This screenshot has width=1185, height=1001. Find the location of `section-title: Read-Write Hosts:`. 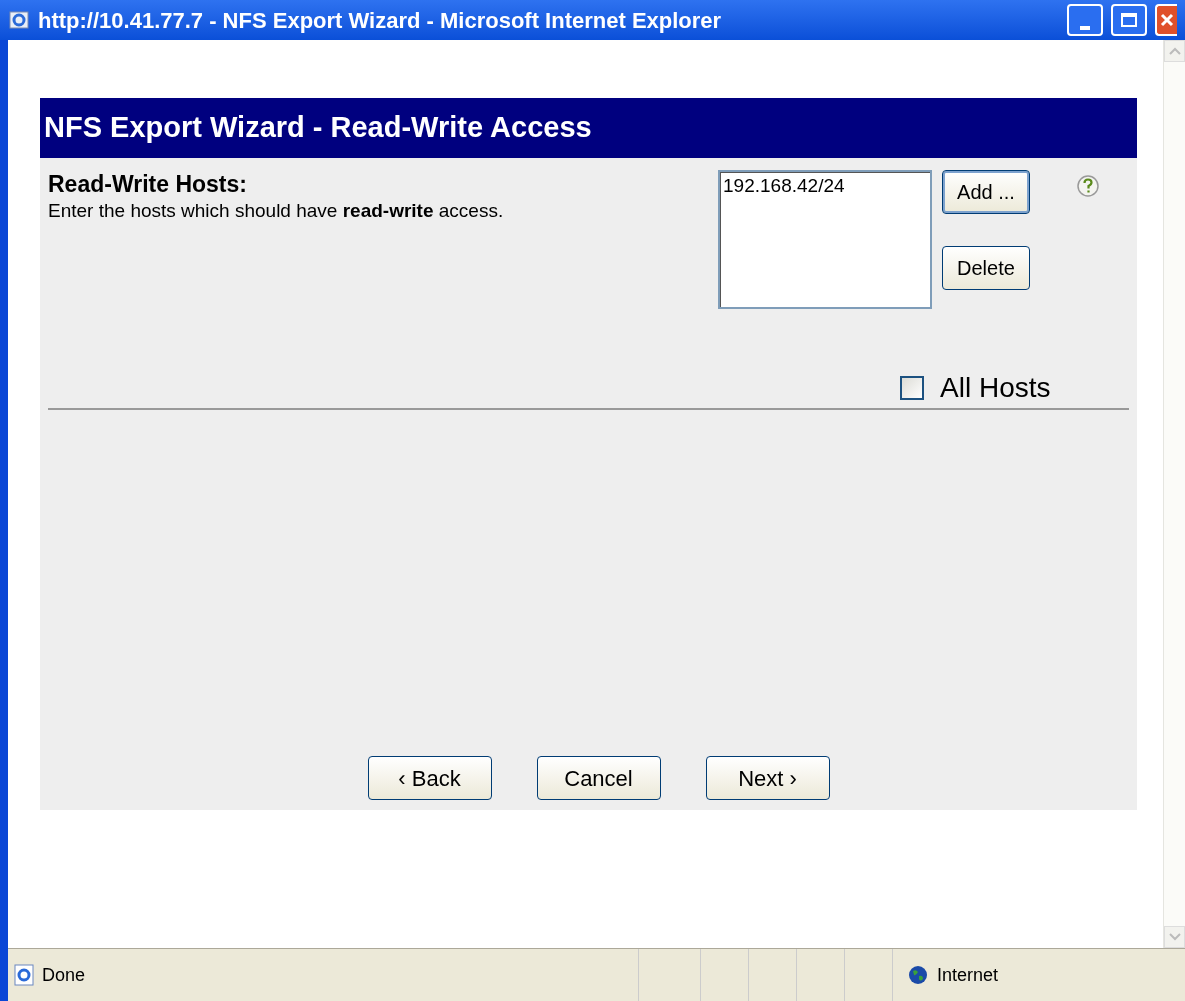

section-title: Read-Write Hosts: is located at coordinates (148, 184).